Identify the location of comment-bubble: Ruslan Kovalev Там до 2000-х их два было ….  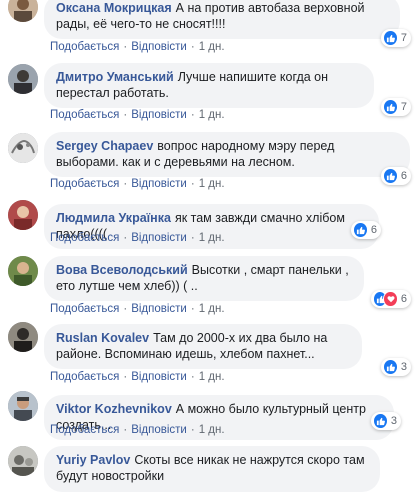
(203, 346).